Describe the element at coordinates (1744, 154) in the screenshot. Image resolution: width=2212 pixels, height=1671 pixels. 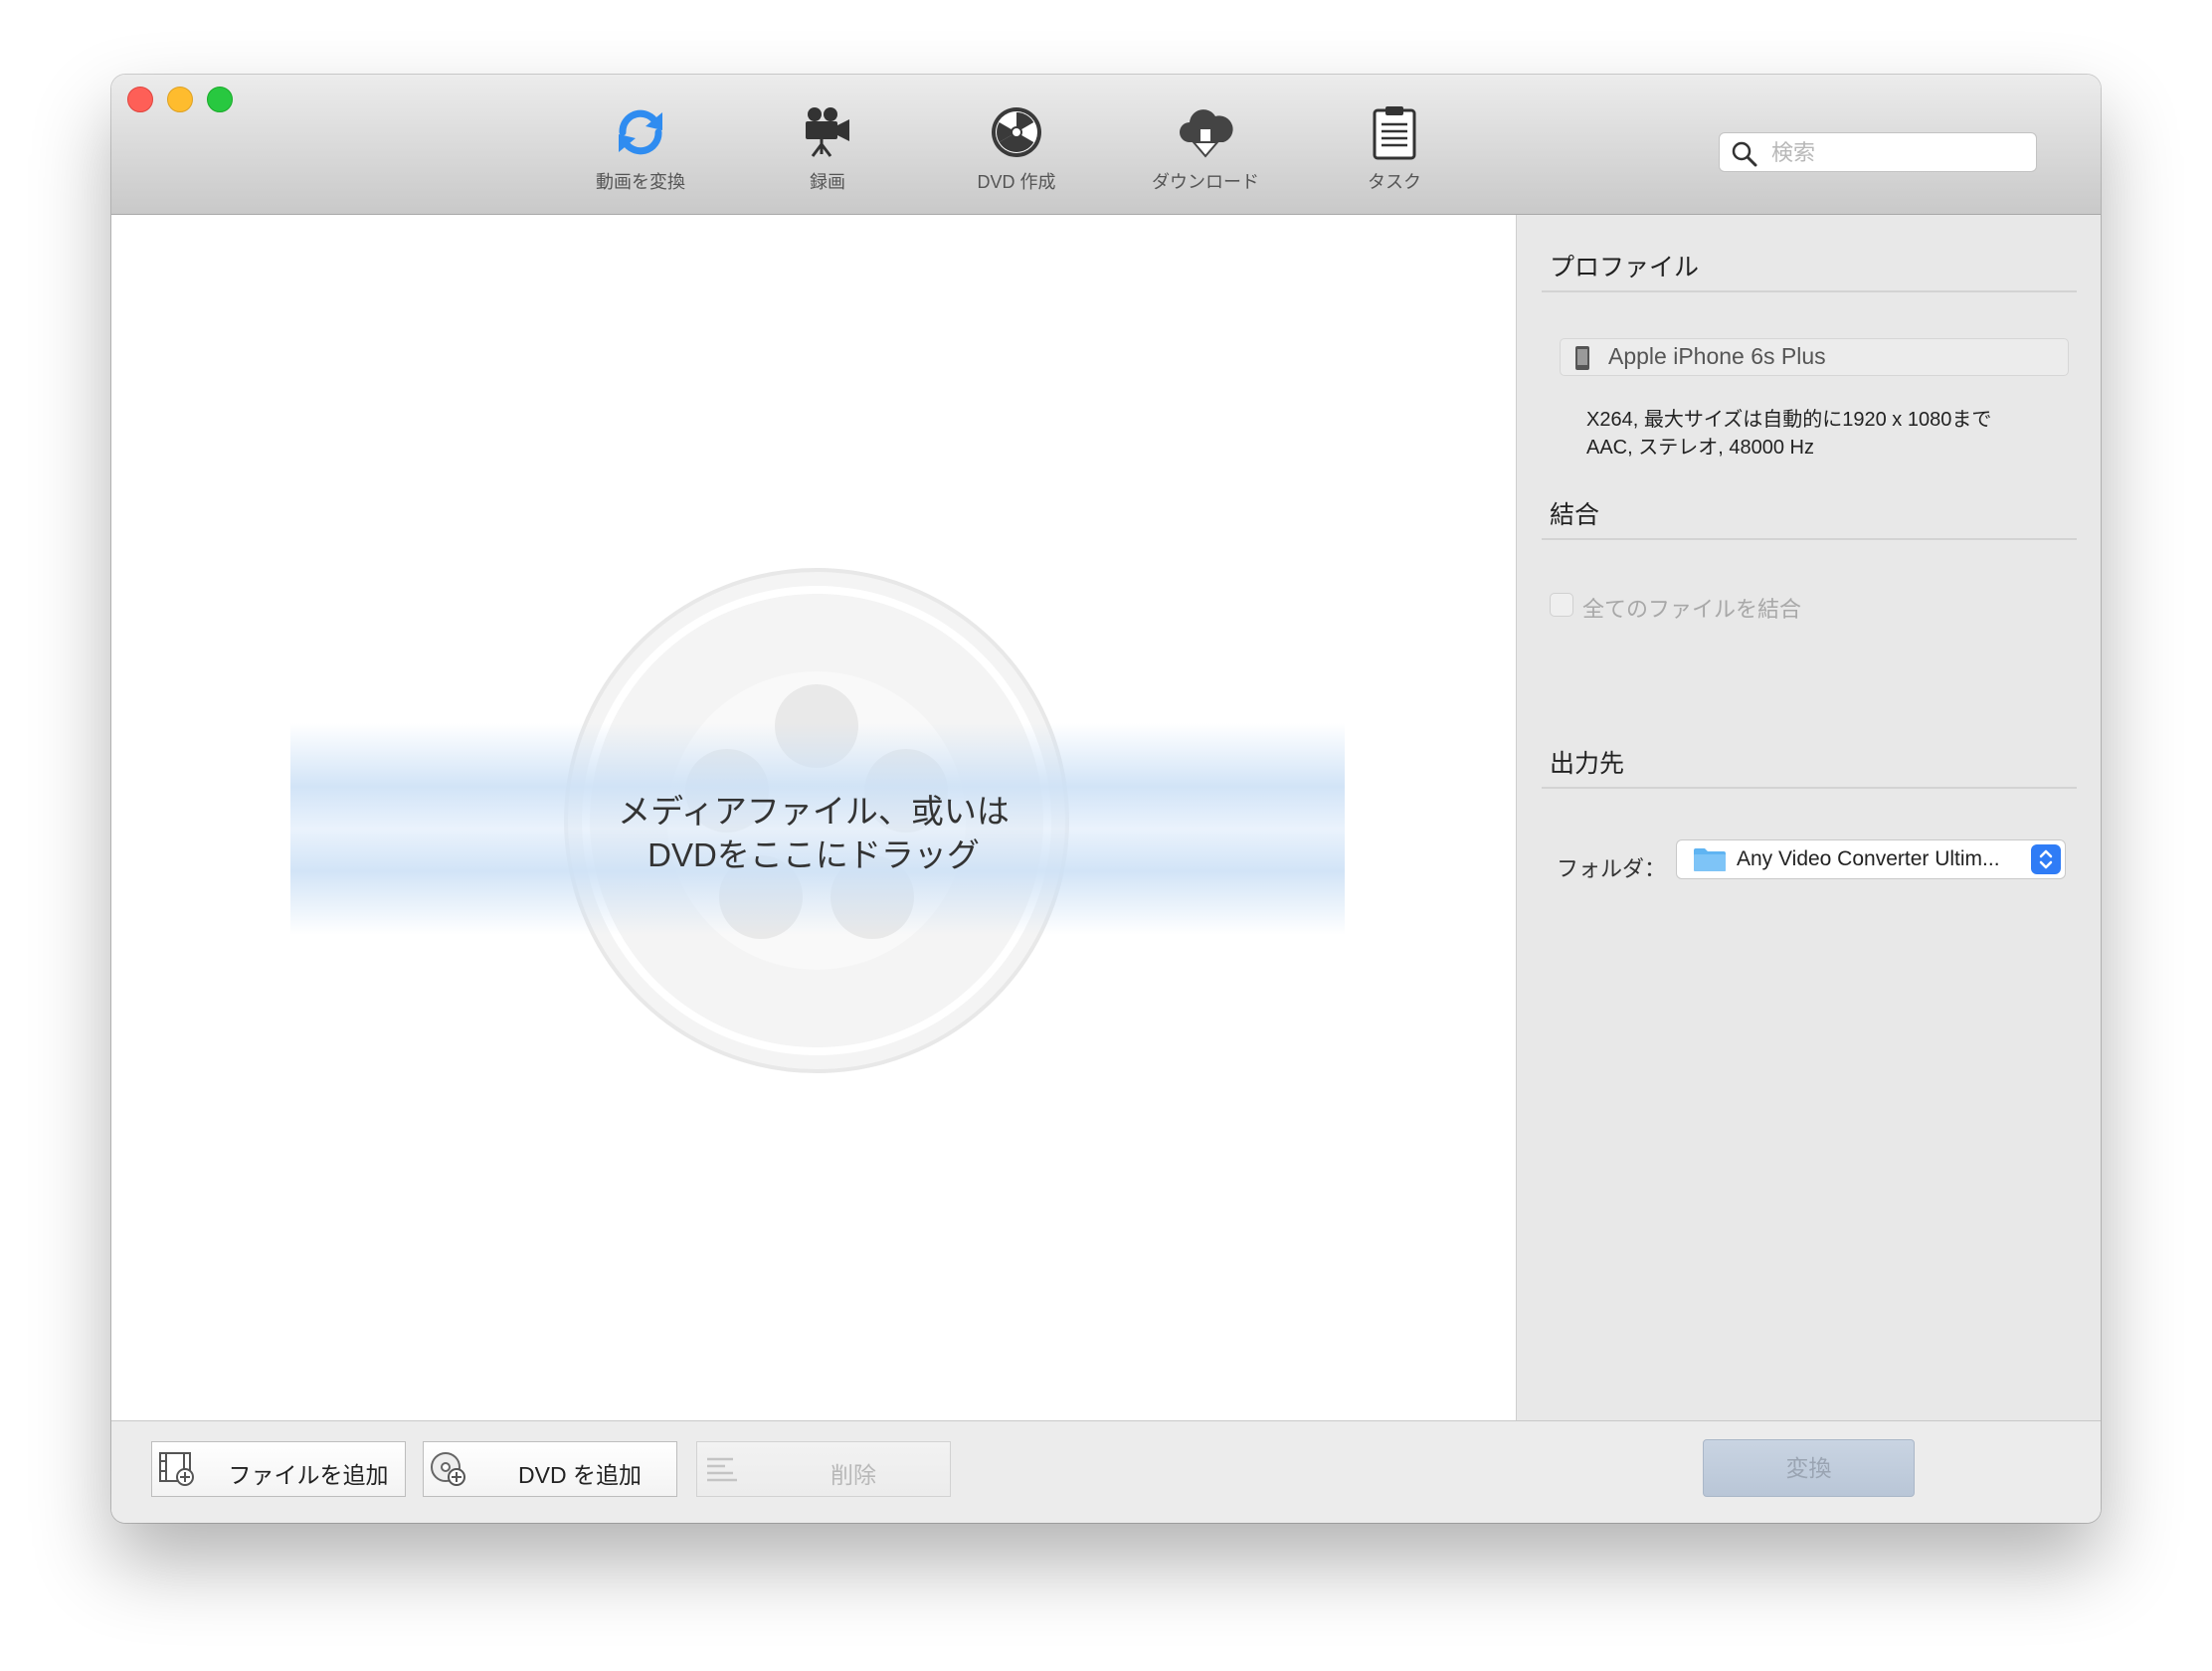
I see `search-icon` at that location.